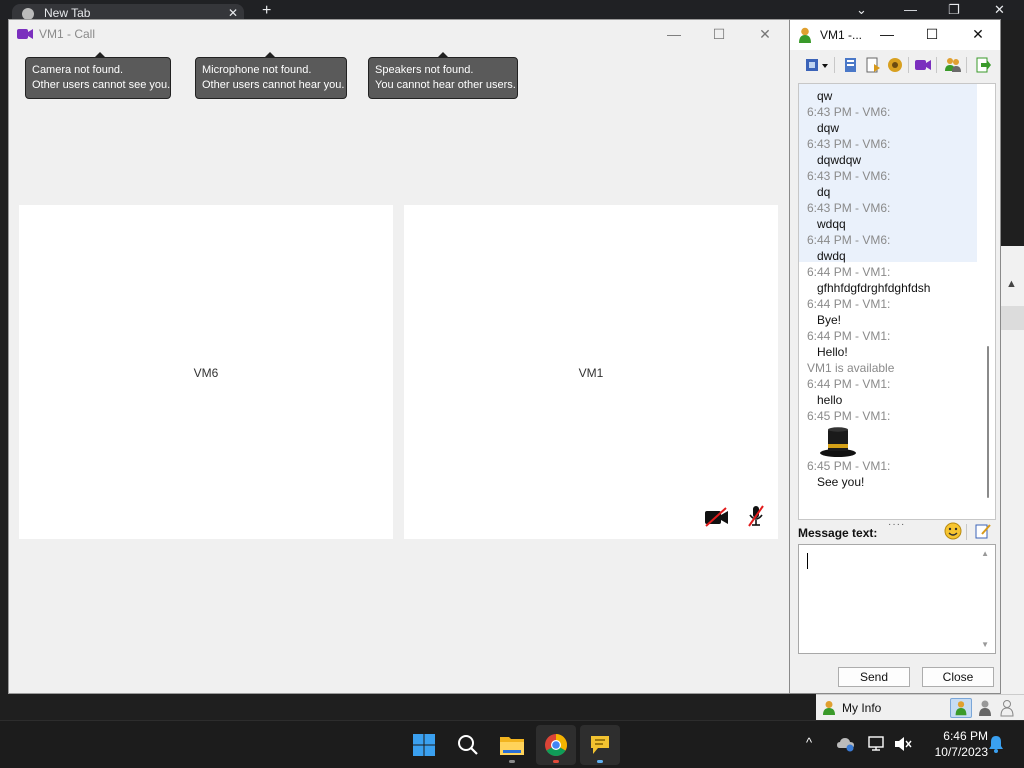 This screenshot has height=768, width=1024. I want to click on send-button: Send, so click(874, 677).